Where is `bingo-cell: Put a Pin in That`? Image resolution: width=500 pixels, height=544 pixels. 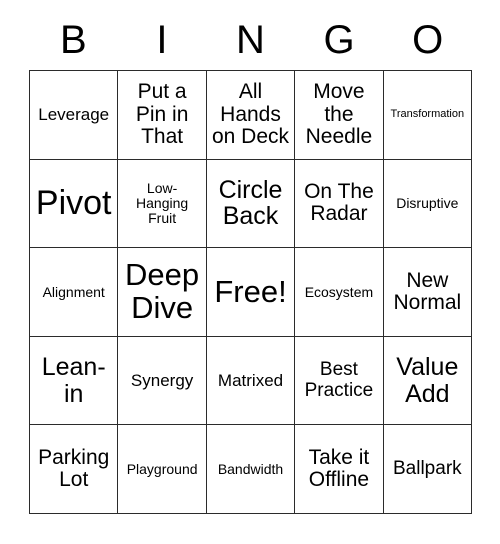 bingo-cell: Put a Pin in That is located at coordinates (162, 115).